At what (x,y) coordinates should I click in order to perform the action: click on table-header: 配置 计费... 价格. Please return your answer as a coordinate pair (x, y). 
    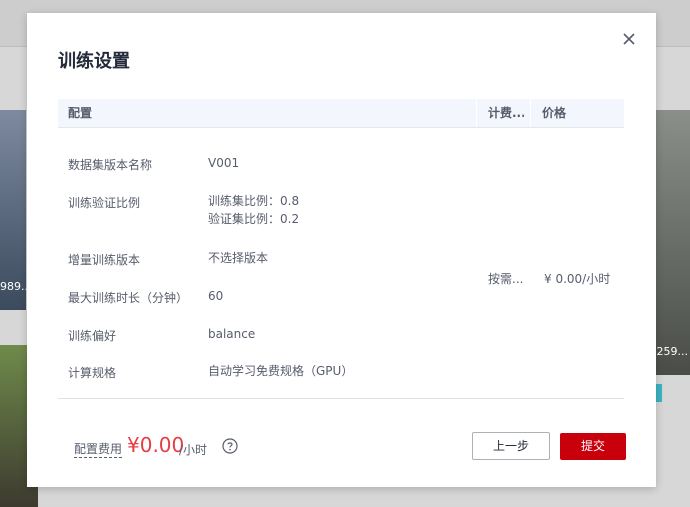
    Looking at the image, I should click on (341, 113).